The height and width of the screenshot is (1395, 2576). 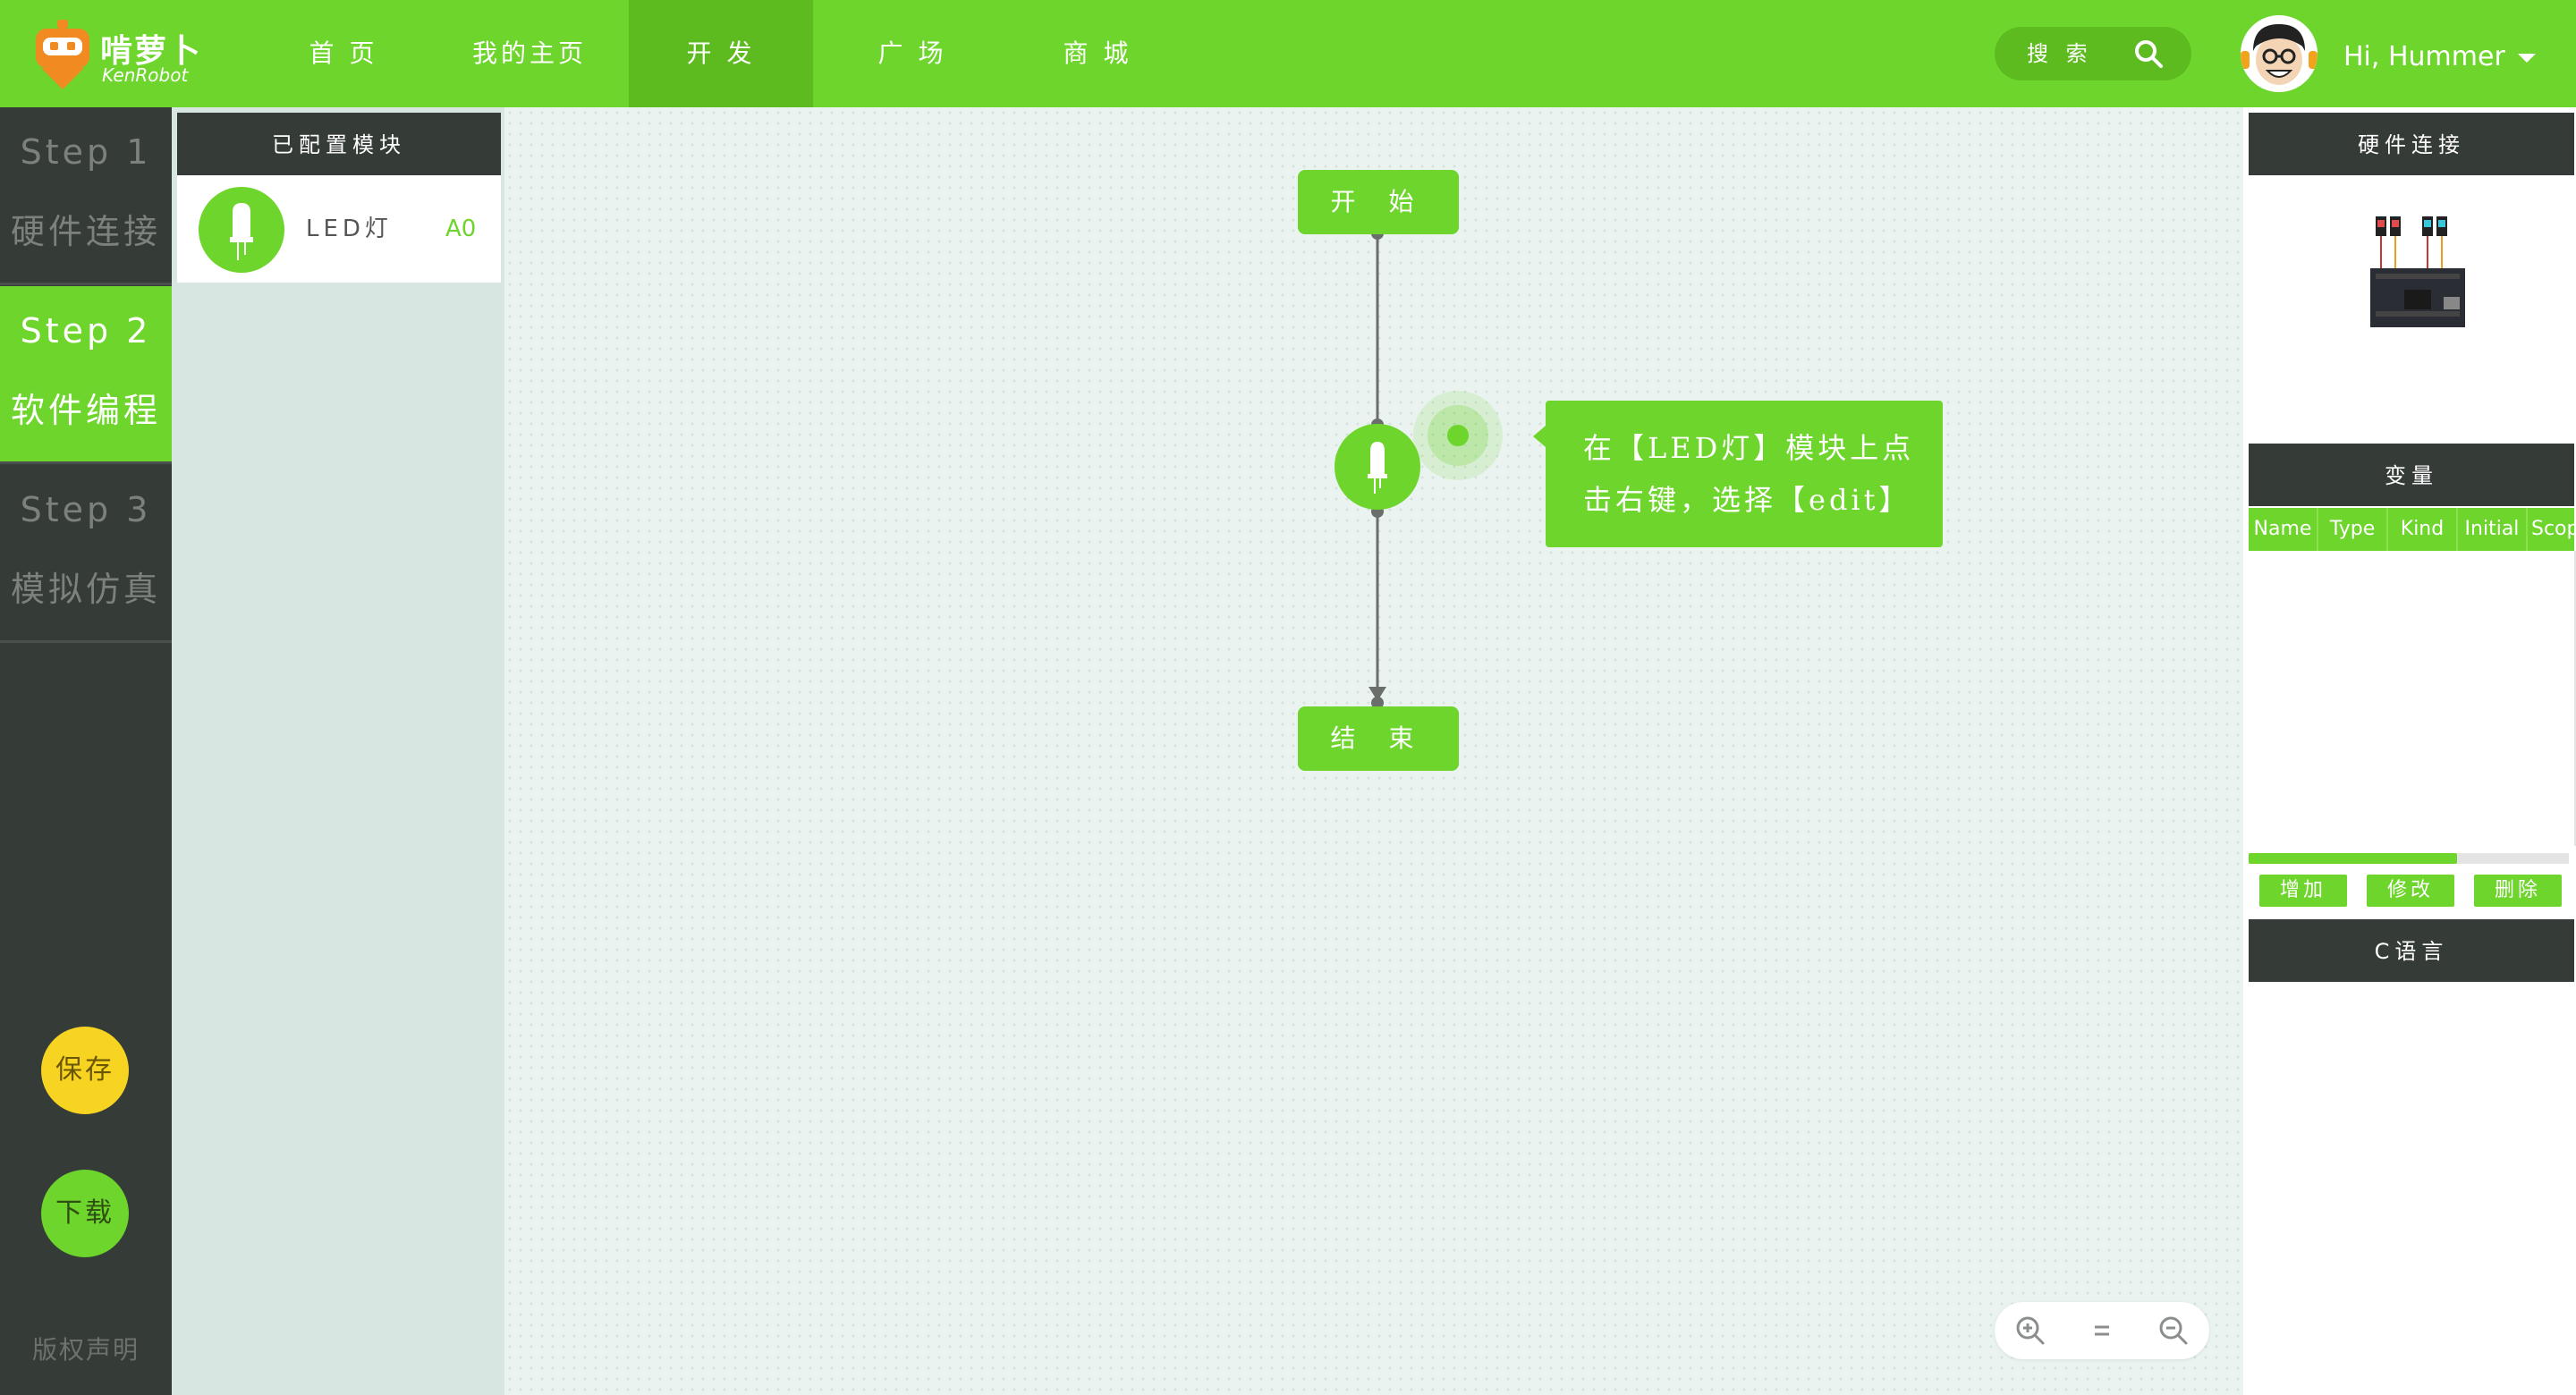 I want to click on search-box: 搜 索, so click(x=2093, y=53).